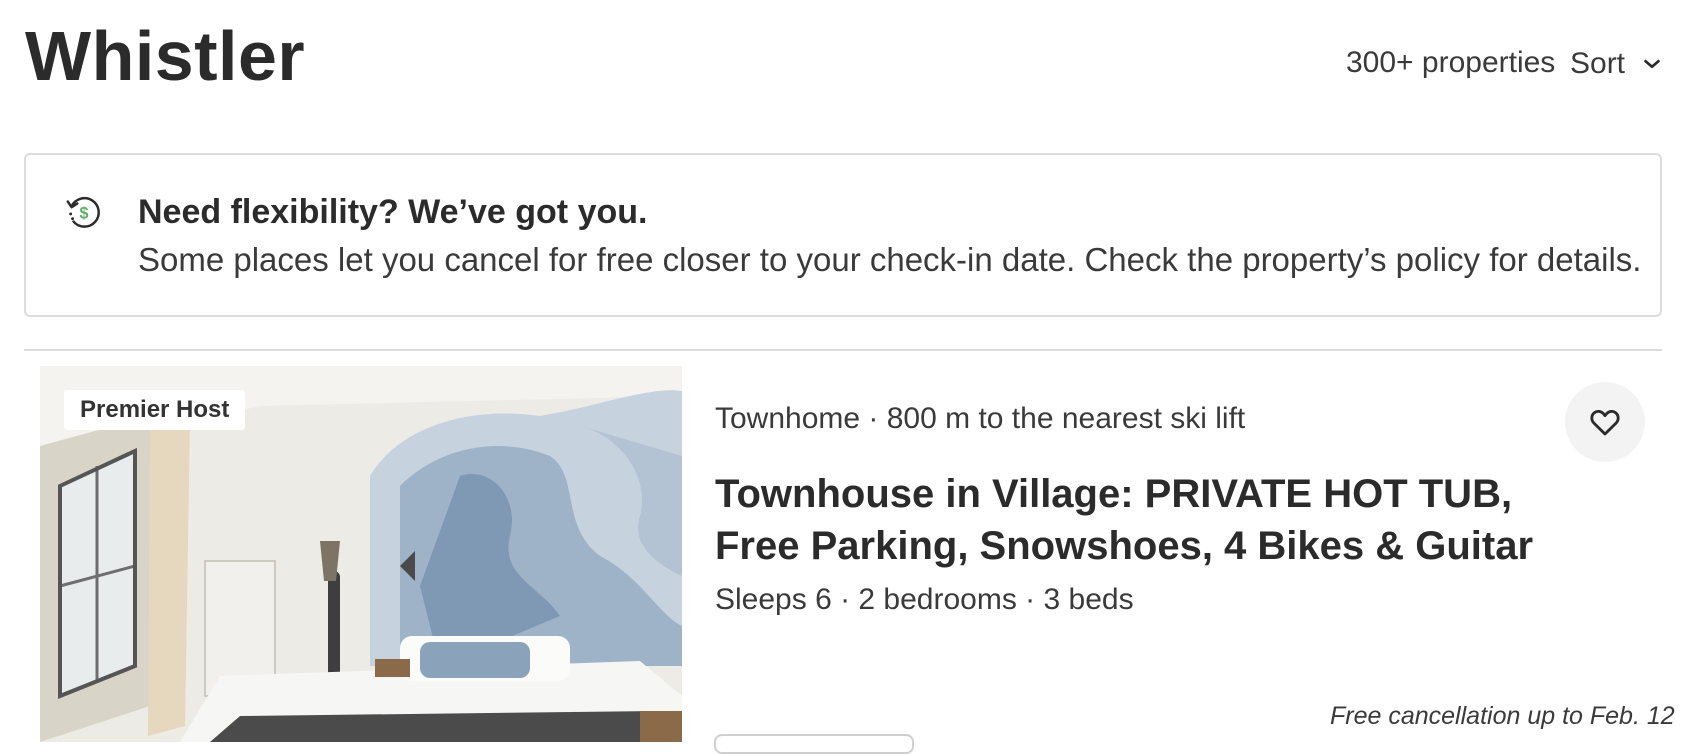 This screenshot has width=1694, height=754. I want to click on refund-clock-icon: $, so click(83, 212).